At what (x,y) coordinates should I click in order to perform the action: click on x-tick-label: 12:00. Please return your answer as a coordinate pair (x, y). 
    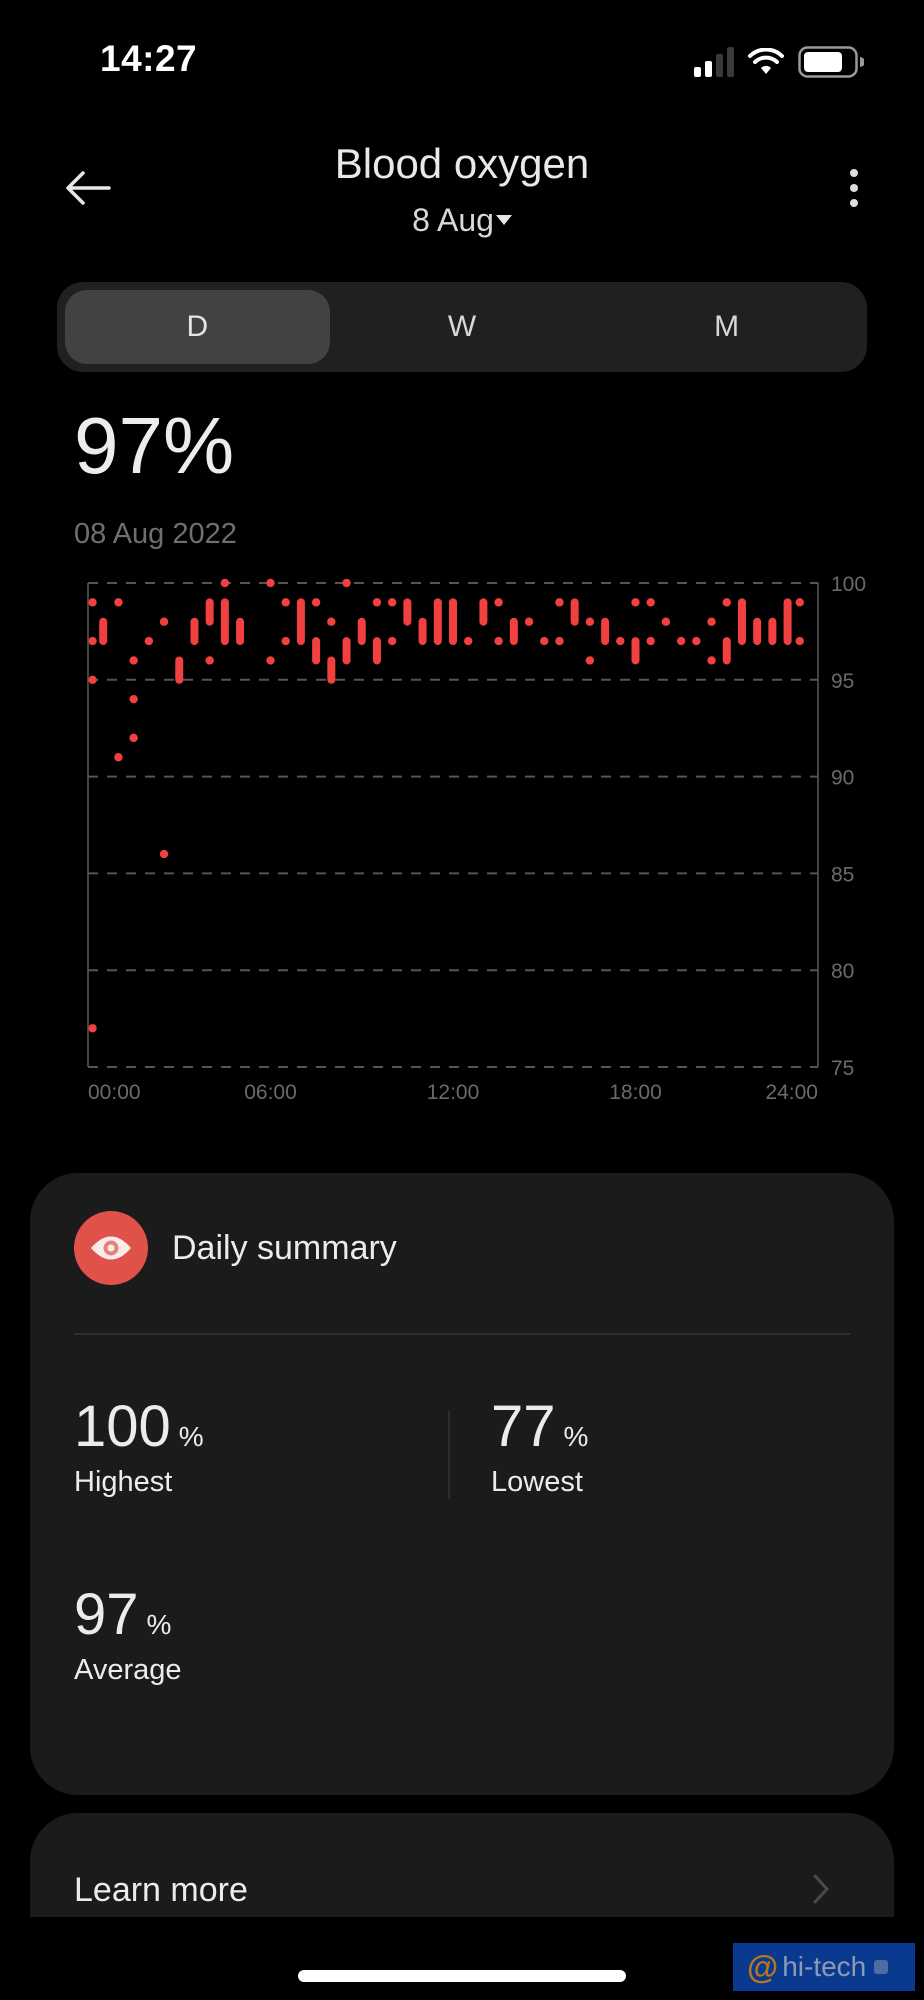
    Looking at the image, I should click on (453, 1092).